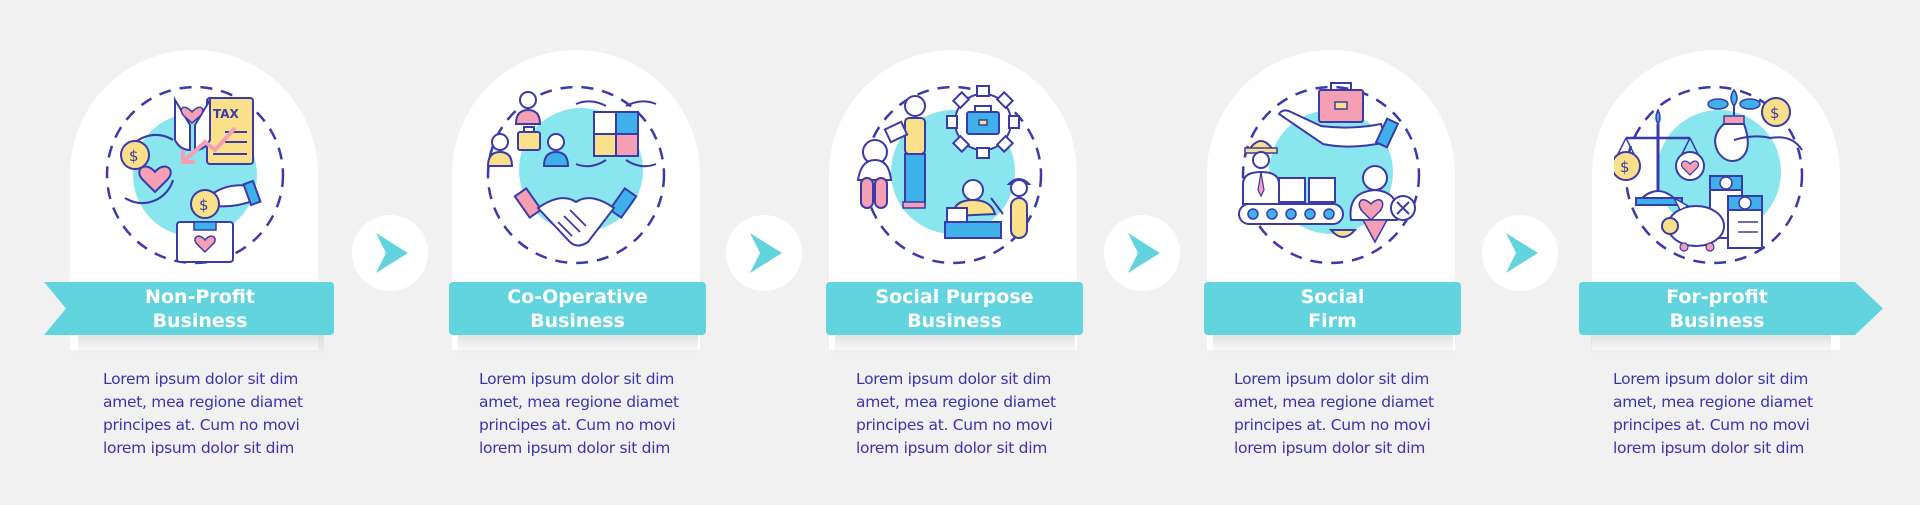  I want to click on title-banner: Co-Operative Business, so click(577, 308).